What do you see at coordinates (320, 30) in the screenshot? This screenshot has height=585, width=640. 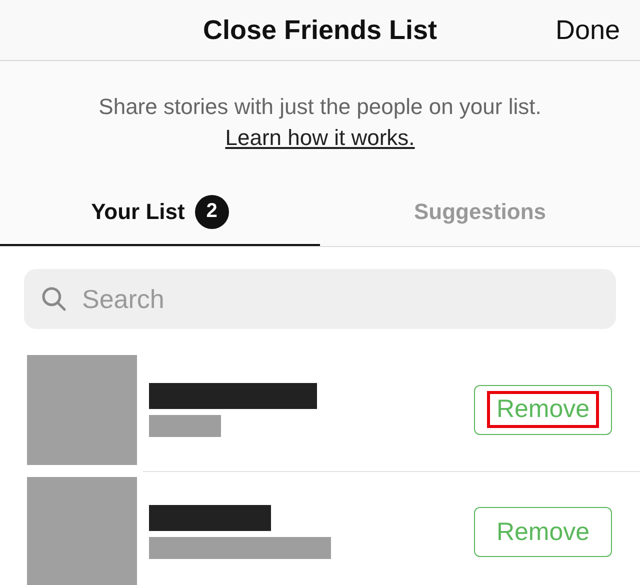 I see `screen-title: Close Friends List` at bounding box center [320, 30].